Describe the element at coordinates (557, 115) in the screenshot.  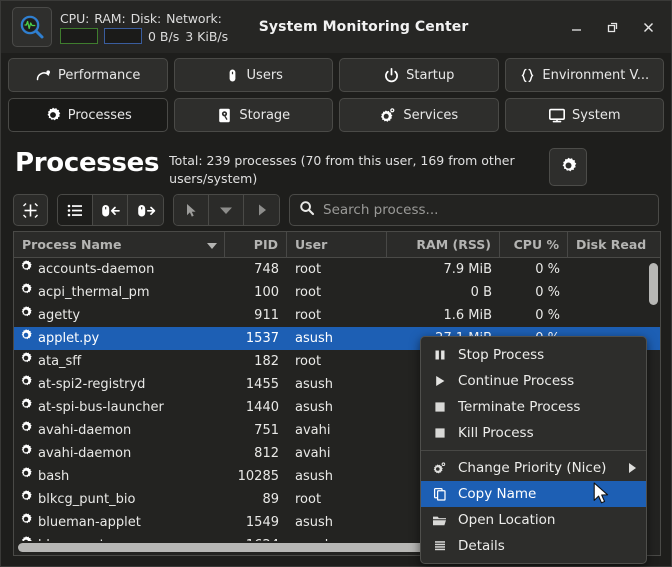
I see `monitor-icon` at that location.